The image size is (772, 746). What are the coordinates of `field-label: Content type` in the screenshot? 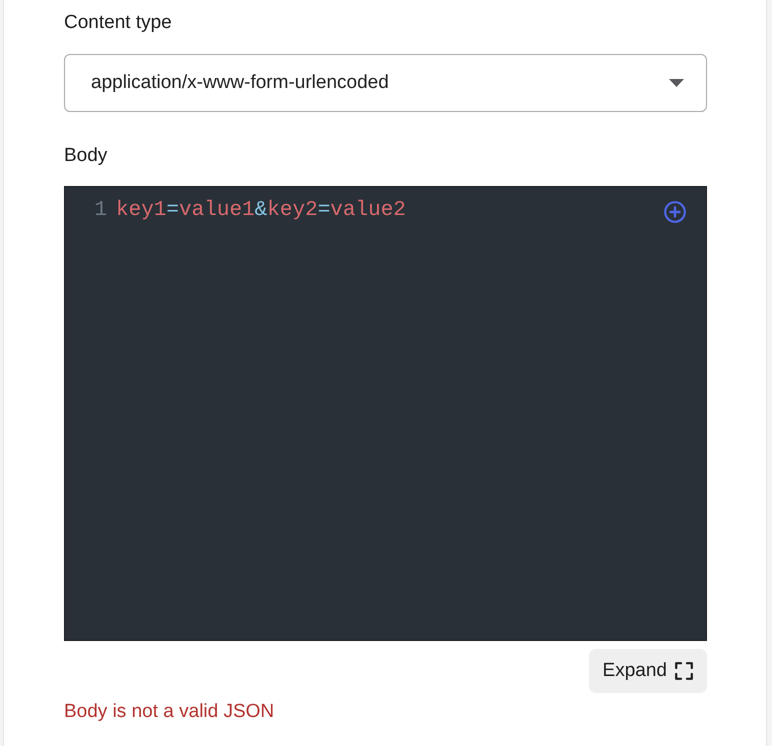 It's located at (118, 23).